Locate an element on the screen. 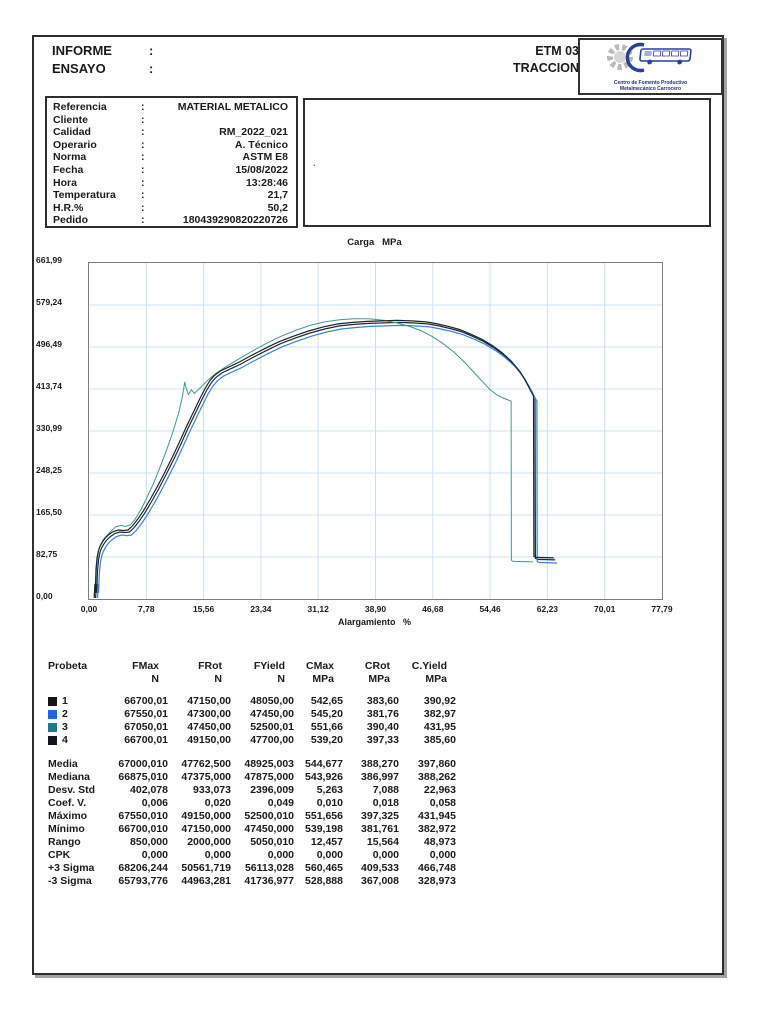 The width and height of the screenshot is (768, 1024). stats-value-cell: 0,058 is located at coordinates (442, 803).